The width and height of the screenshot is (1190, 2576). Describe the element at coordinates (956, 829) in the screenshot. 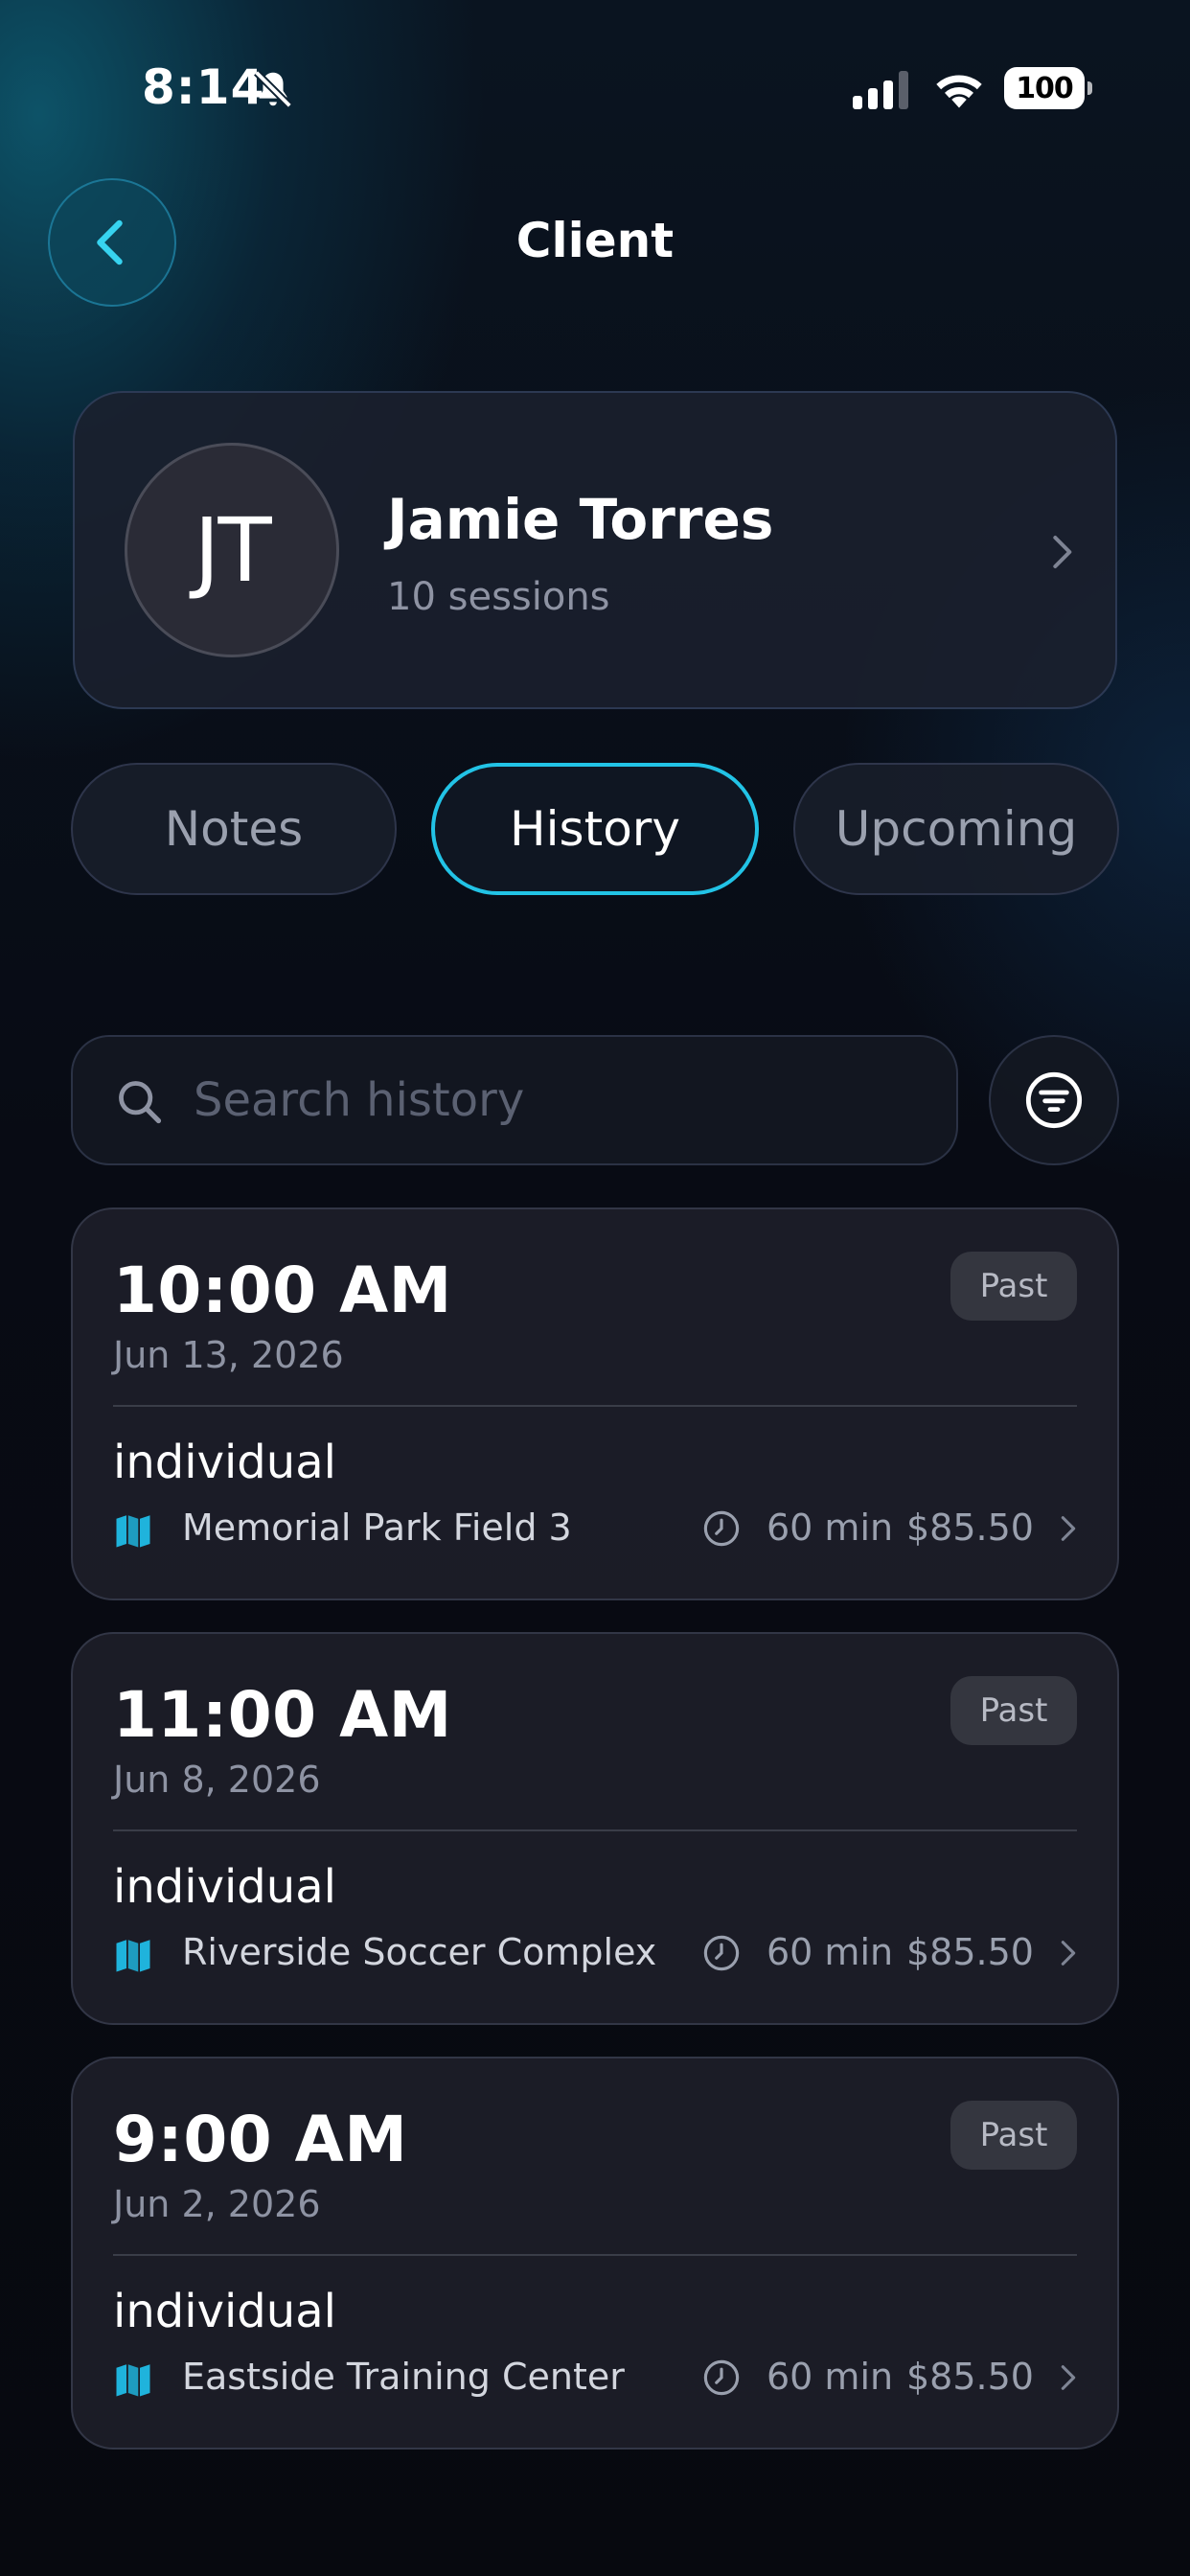

I see `tab-upcoming: Upcoming` at that location.